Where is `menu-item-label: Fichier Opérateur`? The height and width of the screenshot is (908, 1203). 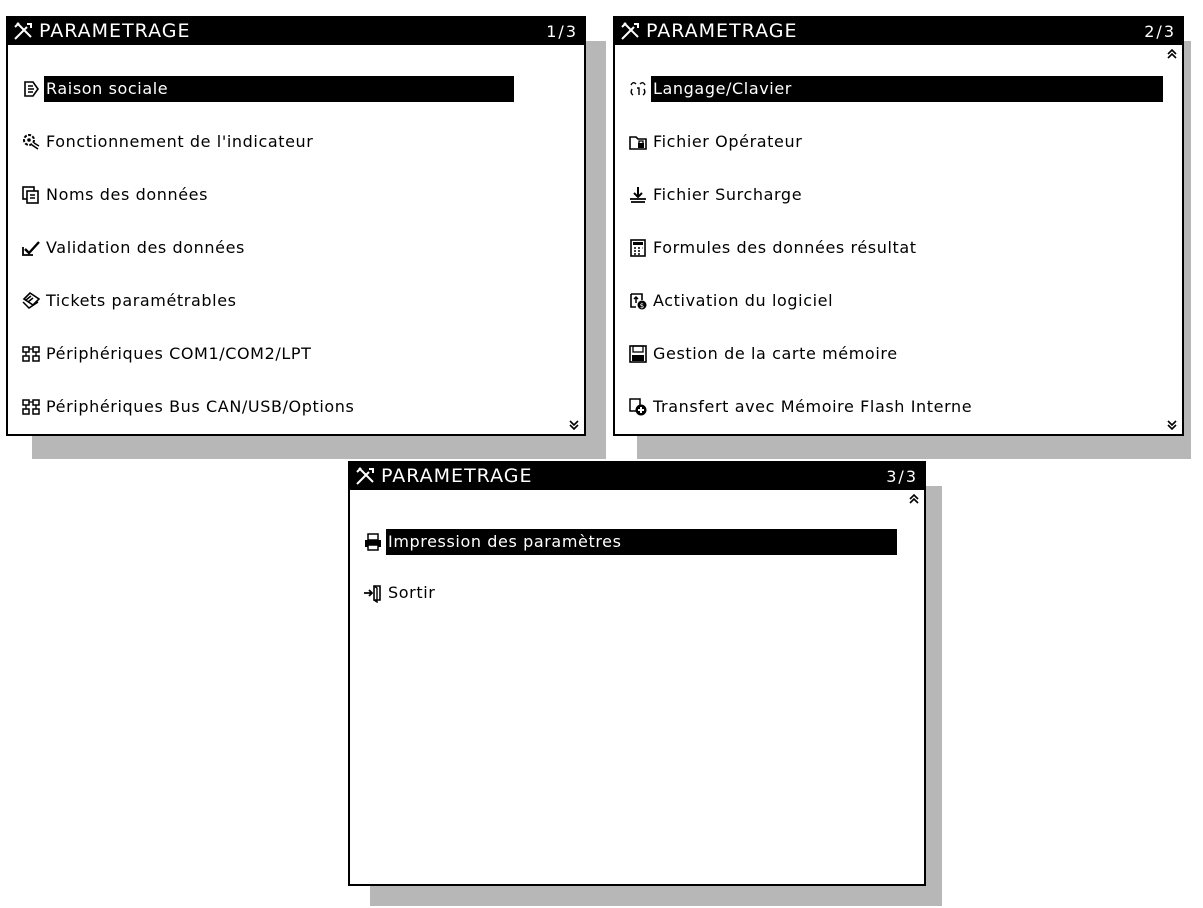 menu-item-label: Fichier Opérateur is located at coordinates (728, 141).